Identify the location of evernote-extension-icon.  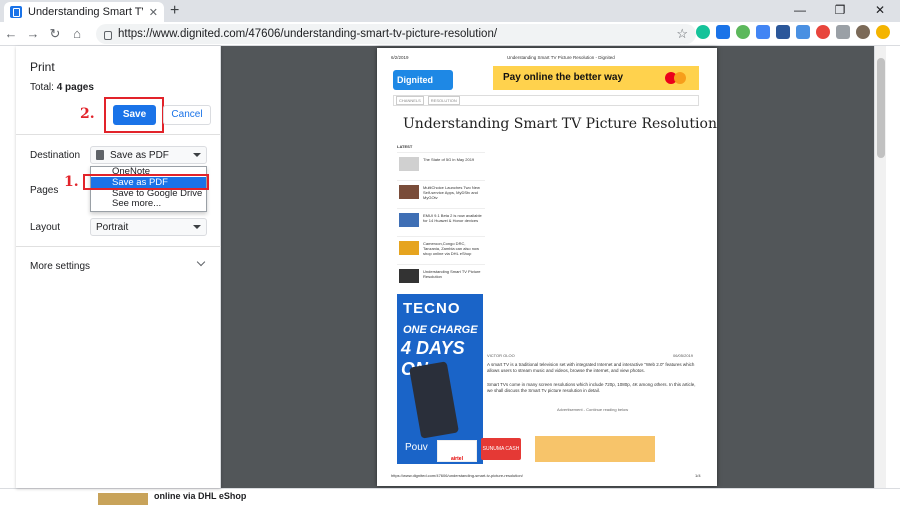
(743, 32).